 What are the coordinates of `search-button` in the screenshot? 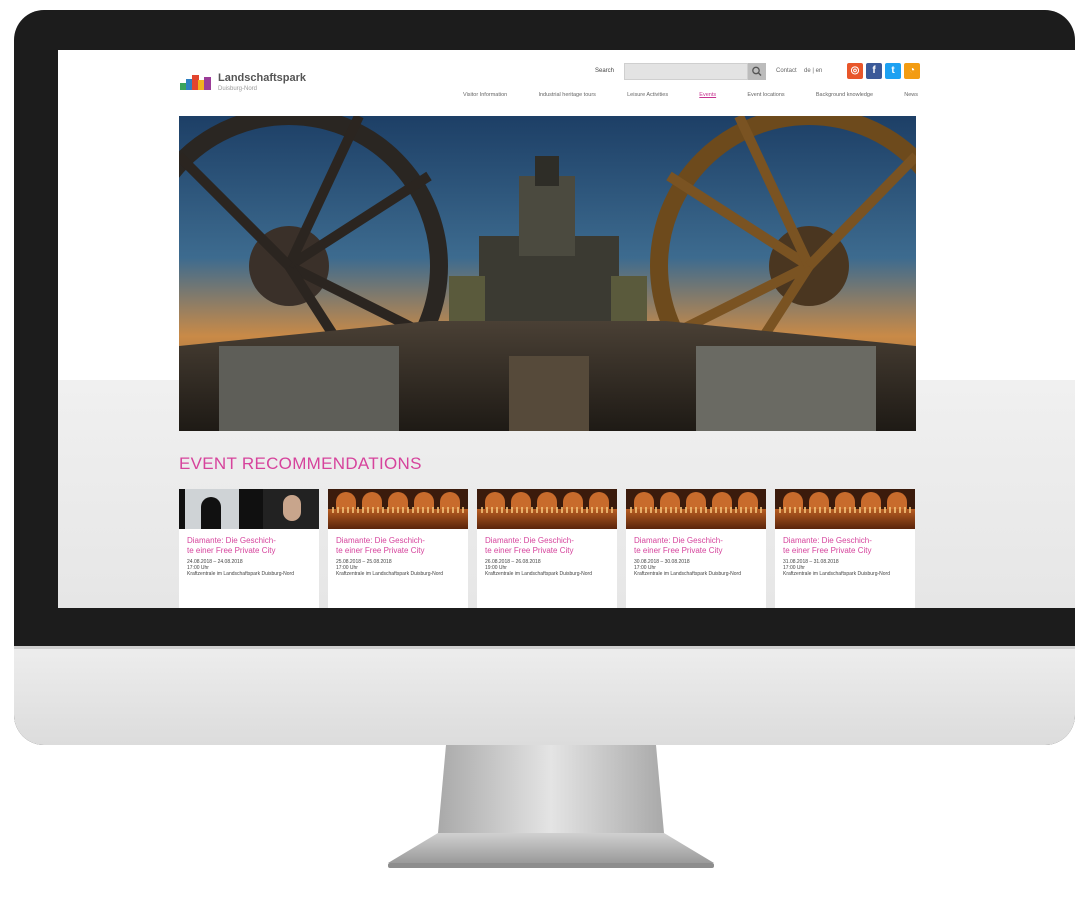 It's located at (757, 71).